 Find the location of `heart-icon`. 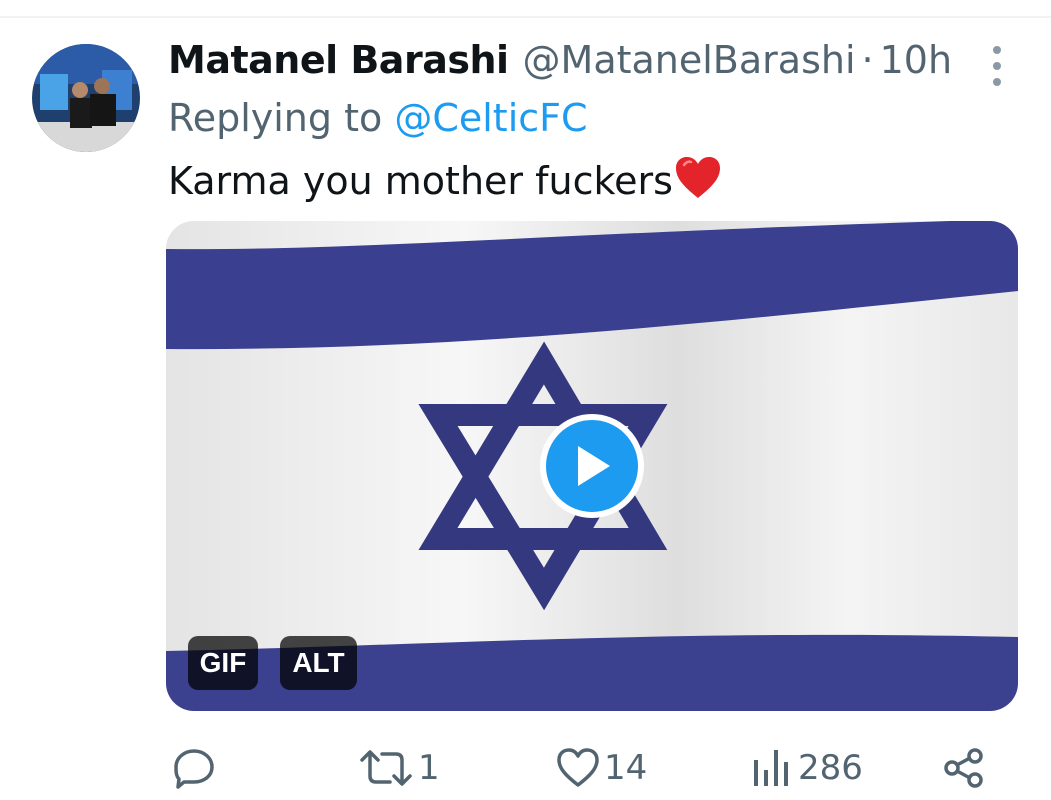

heart-icon is located at coordinates (578, 767).